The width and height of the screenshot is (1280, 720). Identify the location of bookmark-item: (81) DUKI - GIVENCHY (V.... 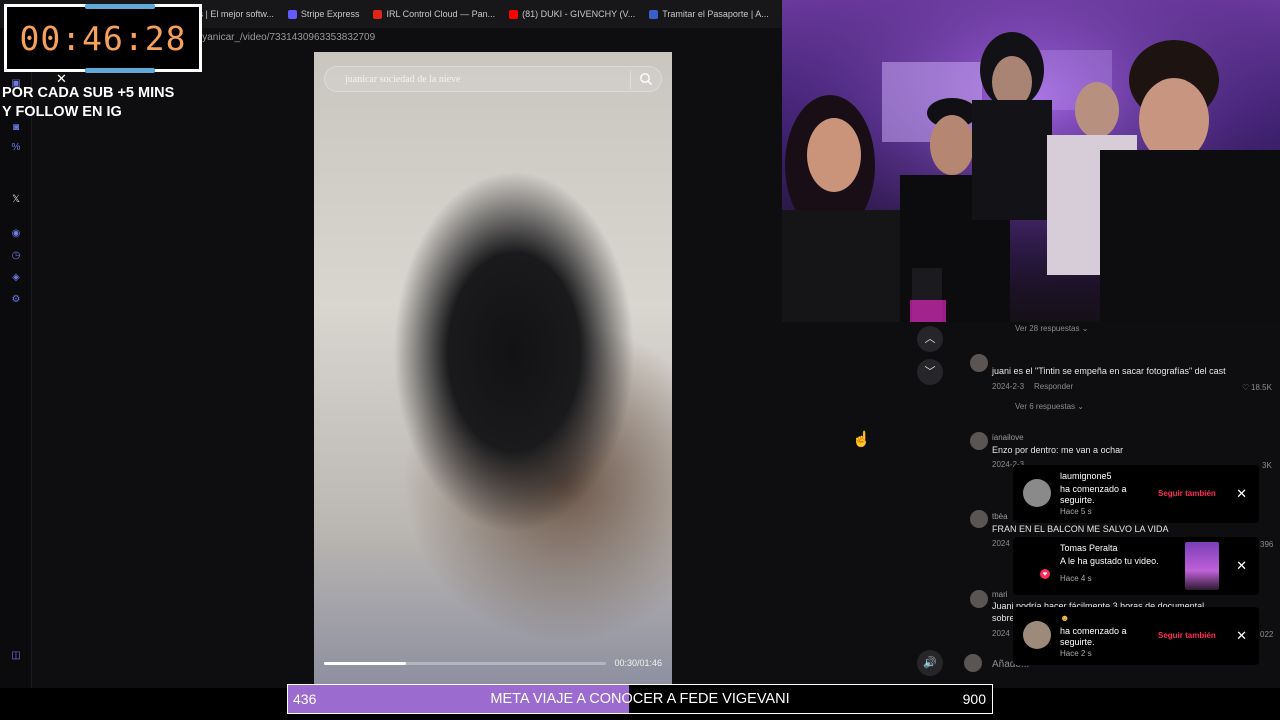
(572, 14).